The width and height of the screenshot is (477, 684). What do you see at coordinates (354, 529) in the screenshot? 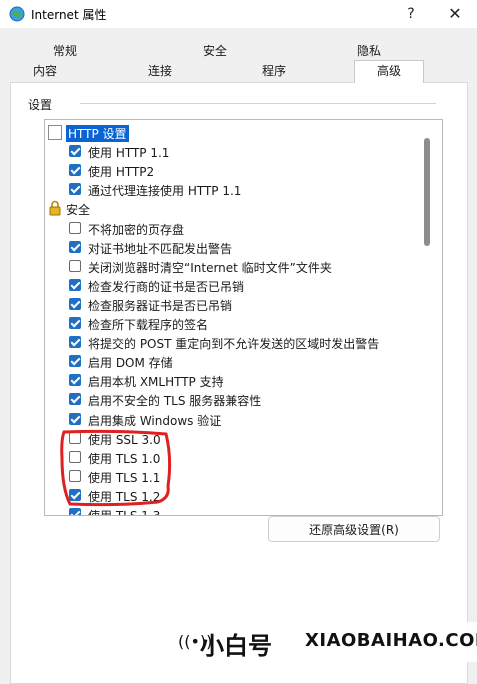
I see `reset-advanced-settings-button: 还原高级设置(R)` at bounding box center [354, 529].